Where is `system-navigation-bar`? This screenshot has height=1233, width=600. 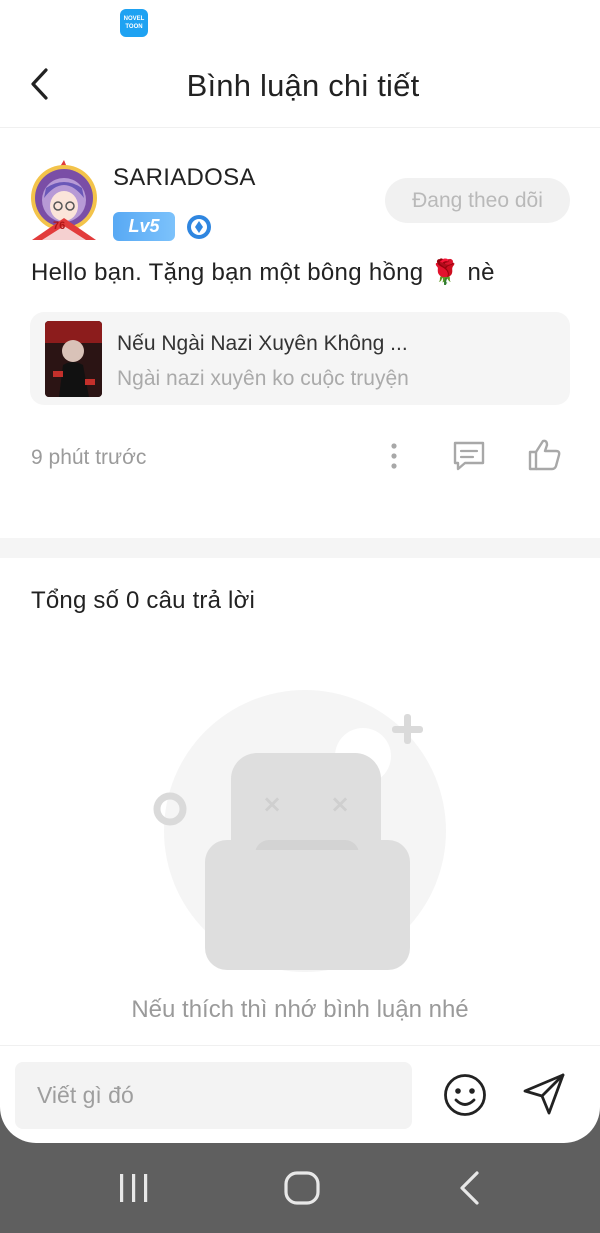
system-navigation-bar is located at coordinates (300, 1188).